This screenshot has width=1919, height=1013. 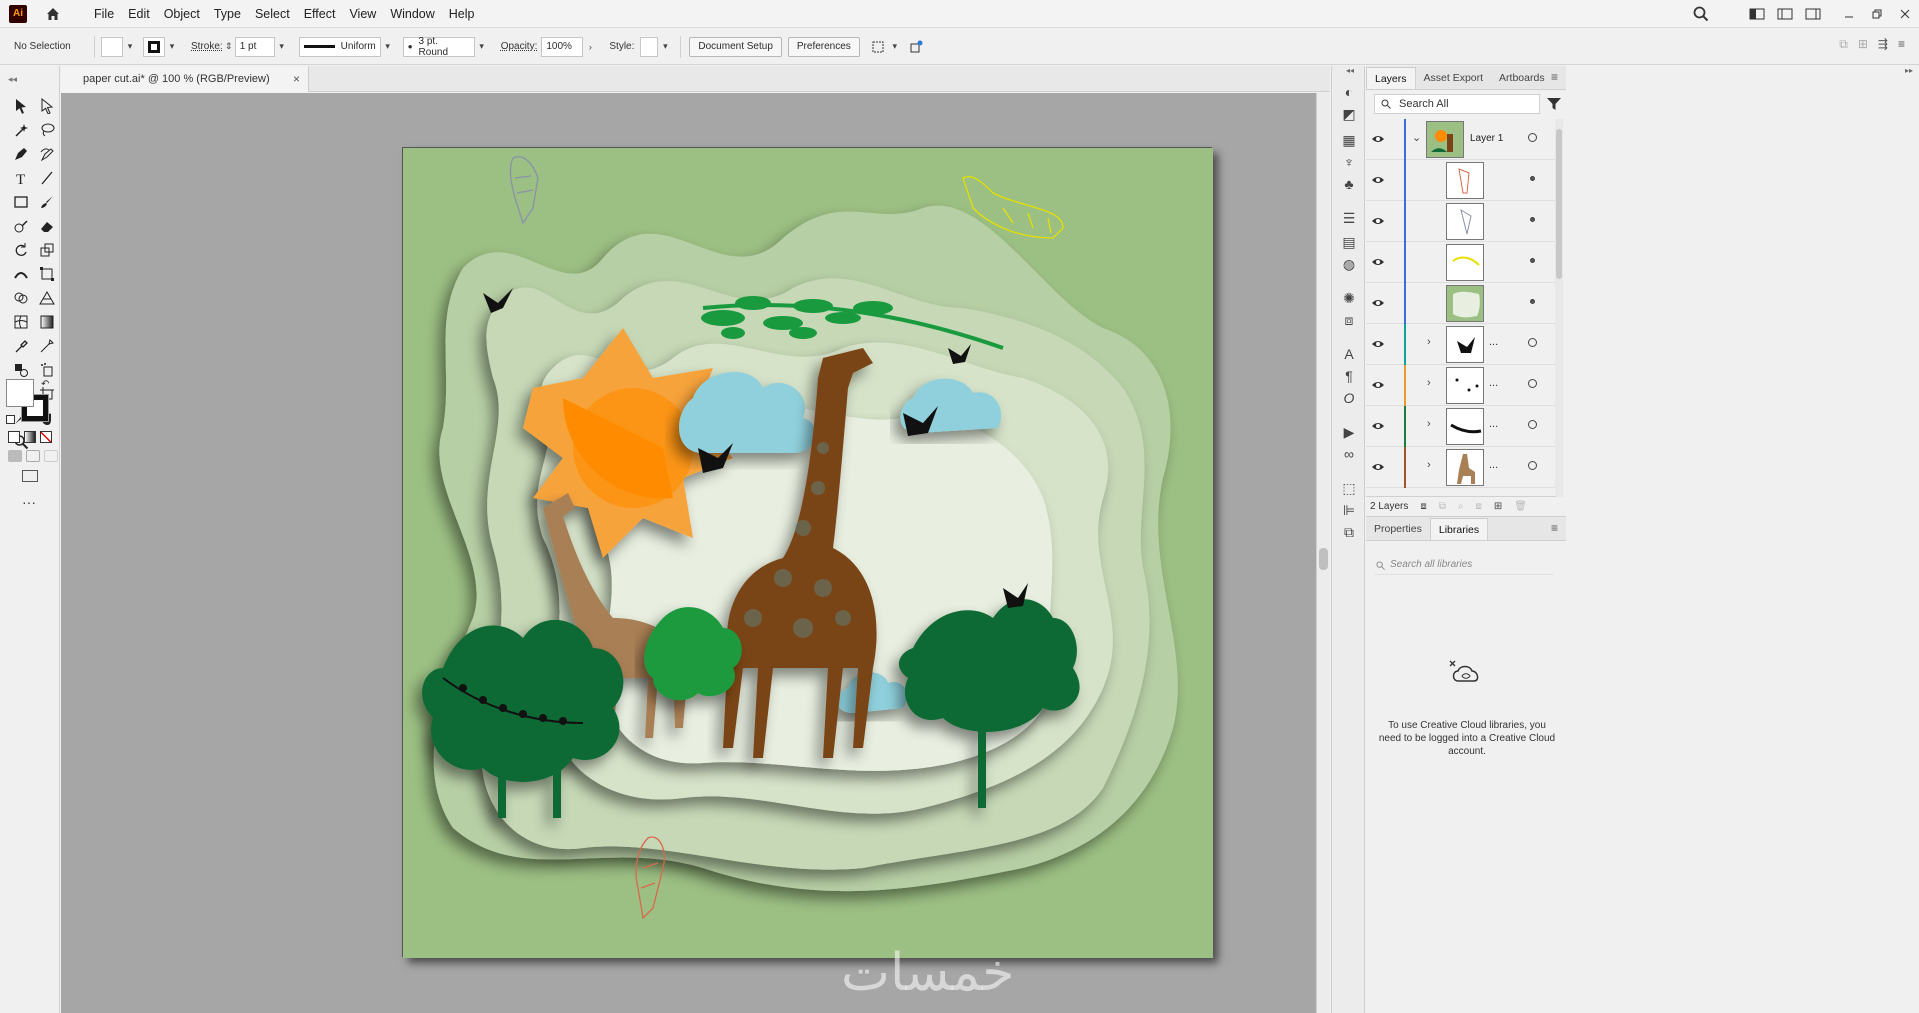 I want to click on stroke-label: Stroke:, so click(x=207, y=46).